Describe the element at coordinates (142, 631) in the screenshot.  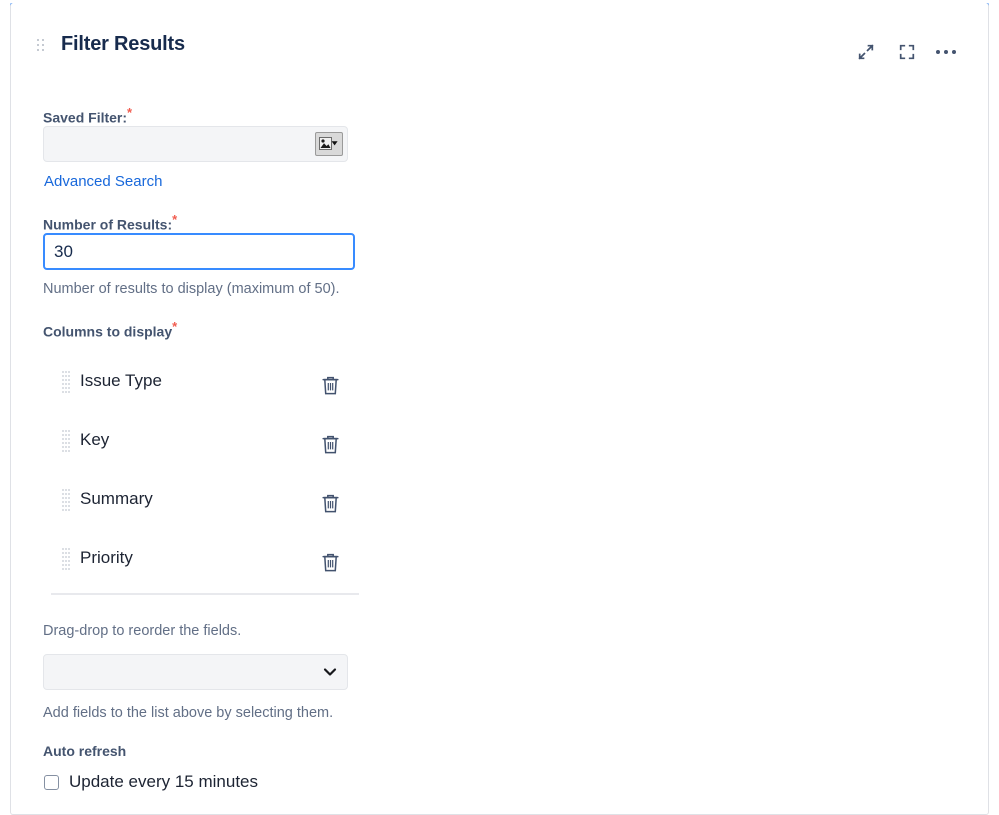
I see `reorder-help-text: Drag-drop to reorder the fields.` at that location.